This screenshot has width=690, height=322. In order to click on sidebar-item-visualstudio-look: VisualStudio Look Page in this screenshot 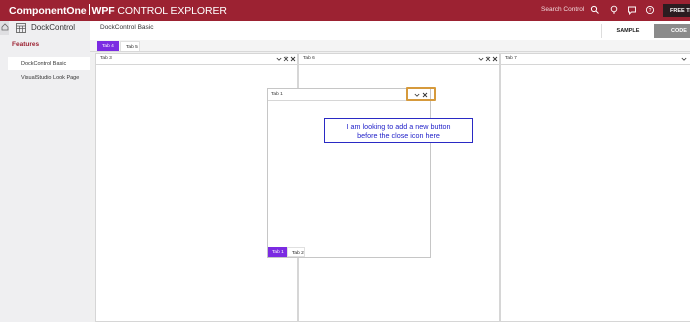, I will do `click(49, 77)`.